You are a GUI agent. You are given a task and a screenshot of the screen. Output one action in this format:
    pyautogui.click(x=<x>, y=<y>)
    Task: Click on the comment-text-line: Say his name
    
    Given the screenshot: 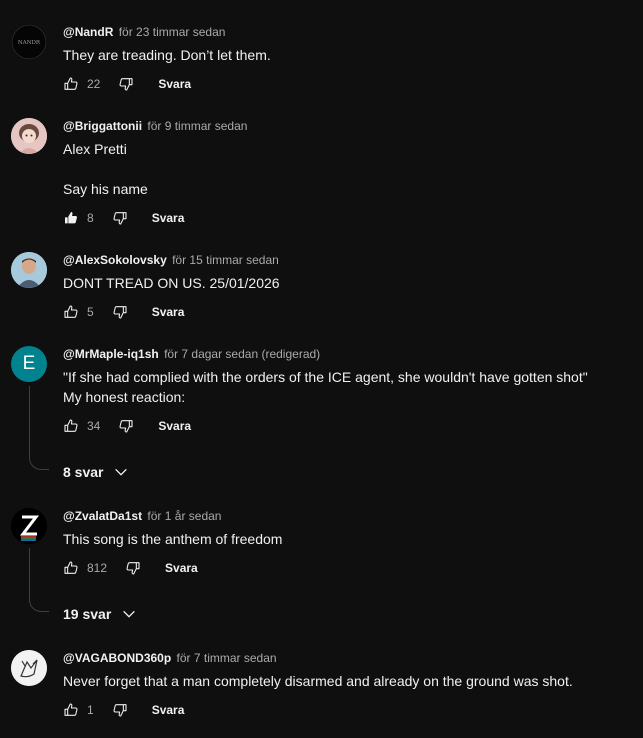 What is the action you would take?
    pyautogui.click(x=105, y=189)
    